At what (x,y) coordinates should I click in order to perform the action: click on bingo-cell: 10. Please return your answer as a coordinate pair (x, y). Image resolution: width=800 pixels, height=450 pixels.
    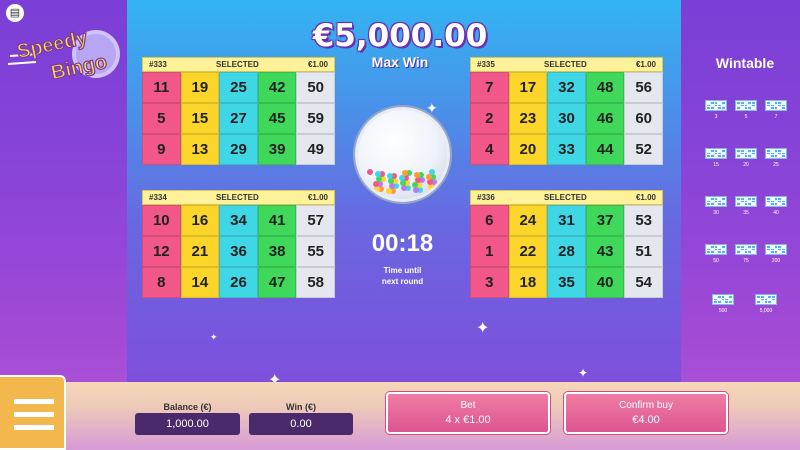
    Looking at the image, I should click on (161, 220).